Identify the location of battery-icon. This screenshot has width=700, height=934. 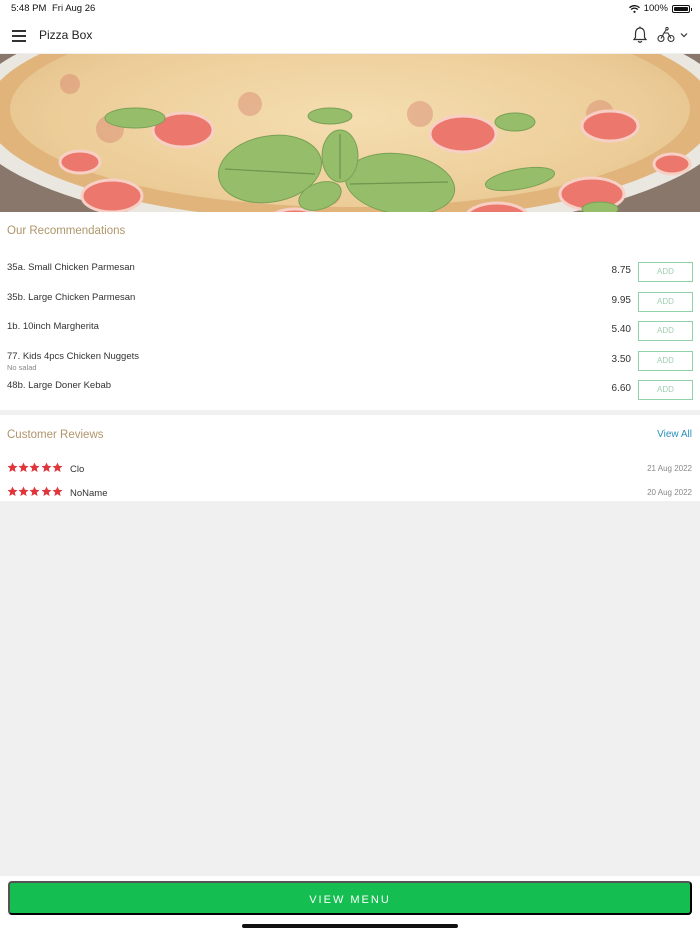
(682, 8).